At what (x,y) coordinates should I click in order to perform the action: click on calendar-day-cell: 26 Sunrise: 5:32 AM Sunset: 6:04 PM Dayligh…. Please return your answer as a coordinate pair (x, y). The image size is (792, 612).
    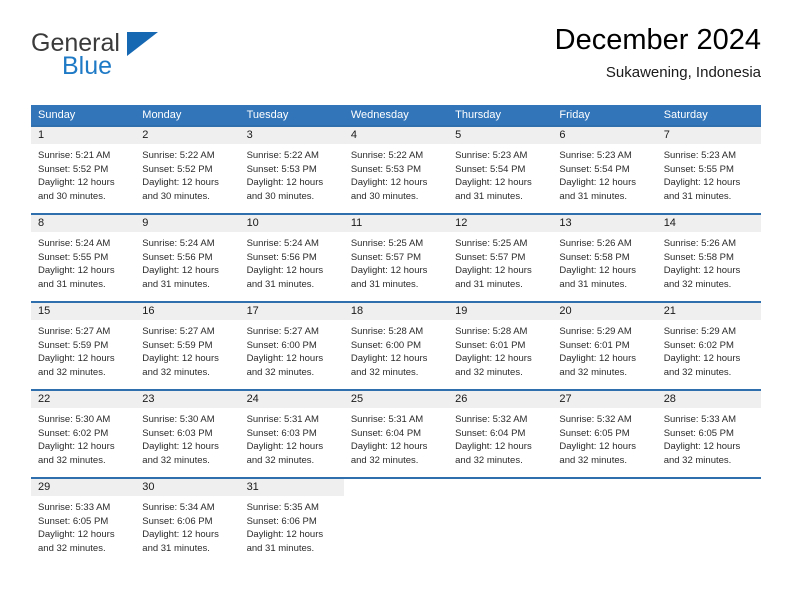
    Looking at the image, I should click on (500, 433).